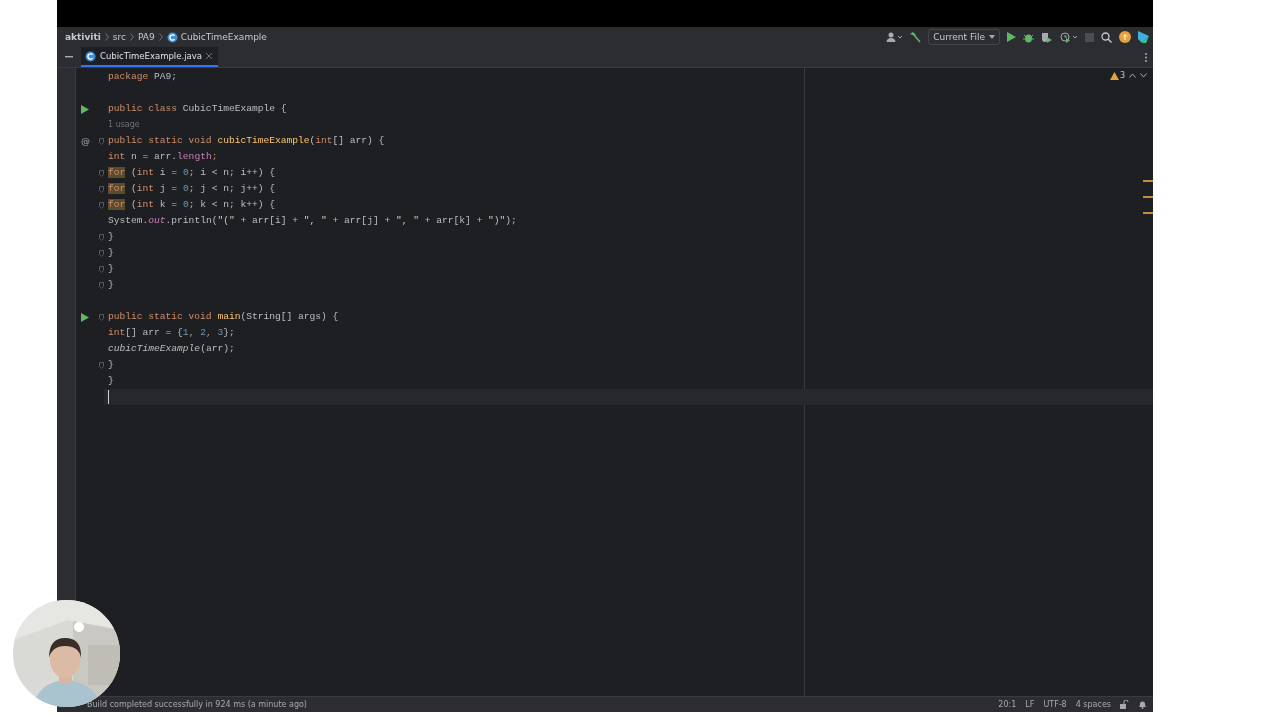 The width and height of the screenshot is (1280, 720). What do you see at coordinates (171, 349) in the screenshot?
I see `code-line: cubicTimeExample(arr);` at bounding box center [171, 349].